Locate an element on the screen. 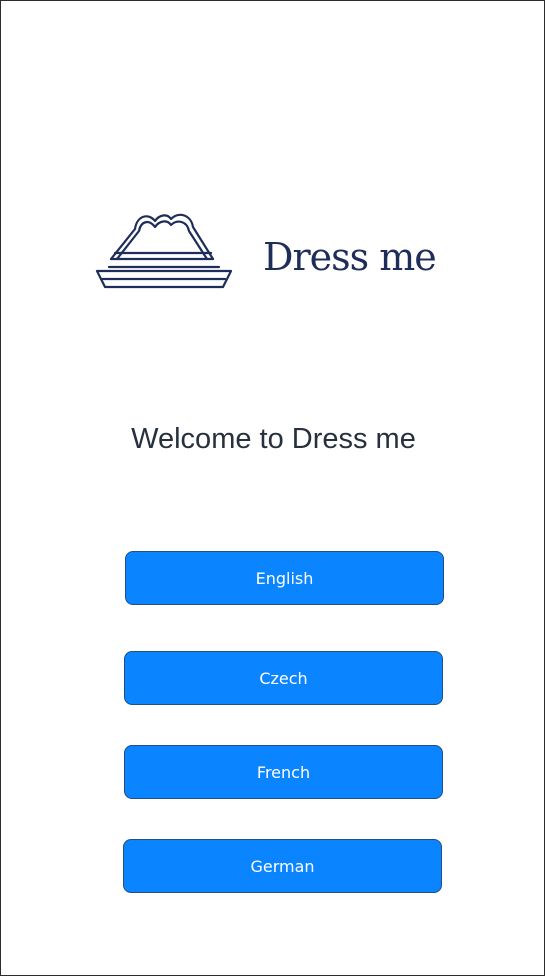 The height and width of the screenshot is (976, 545). english-button: English is located at coordinates (284, 578).